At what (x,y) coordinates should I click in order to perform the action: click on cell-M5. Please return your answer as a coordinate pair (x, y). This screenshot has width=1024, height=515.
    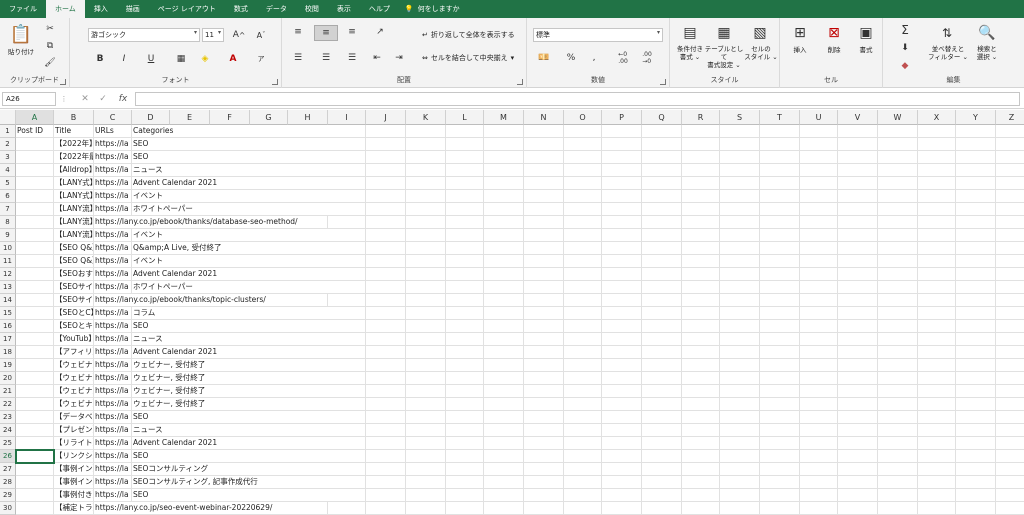
    Looking at the image, I should click on (504, 183).